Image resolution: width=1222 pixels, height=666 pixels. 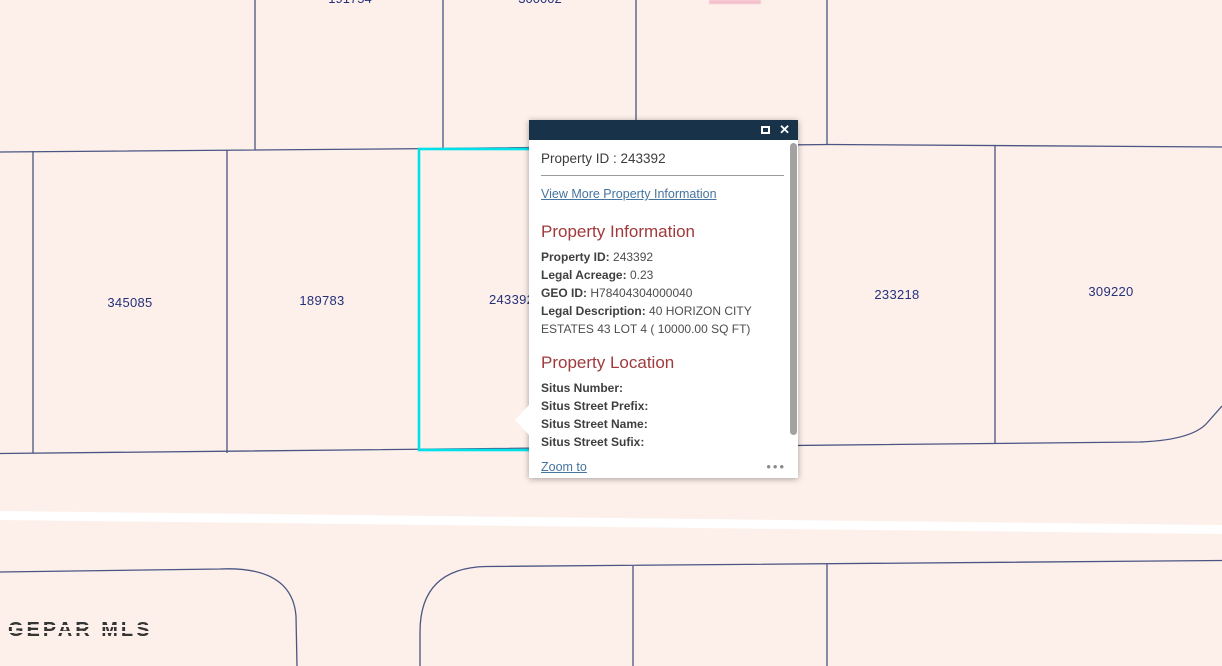 I want to click on parcel-label: 345085, so click(x=130, y=302).